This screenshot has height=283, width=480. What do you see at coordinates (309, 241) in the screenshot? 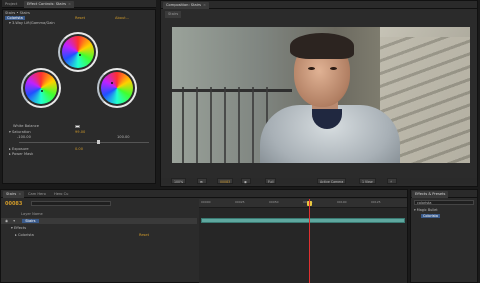
I see `playhead` at bounding box center [309, 241].